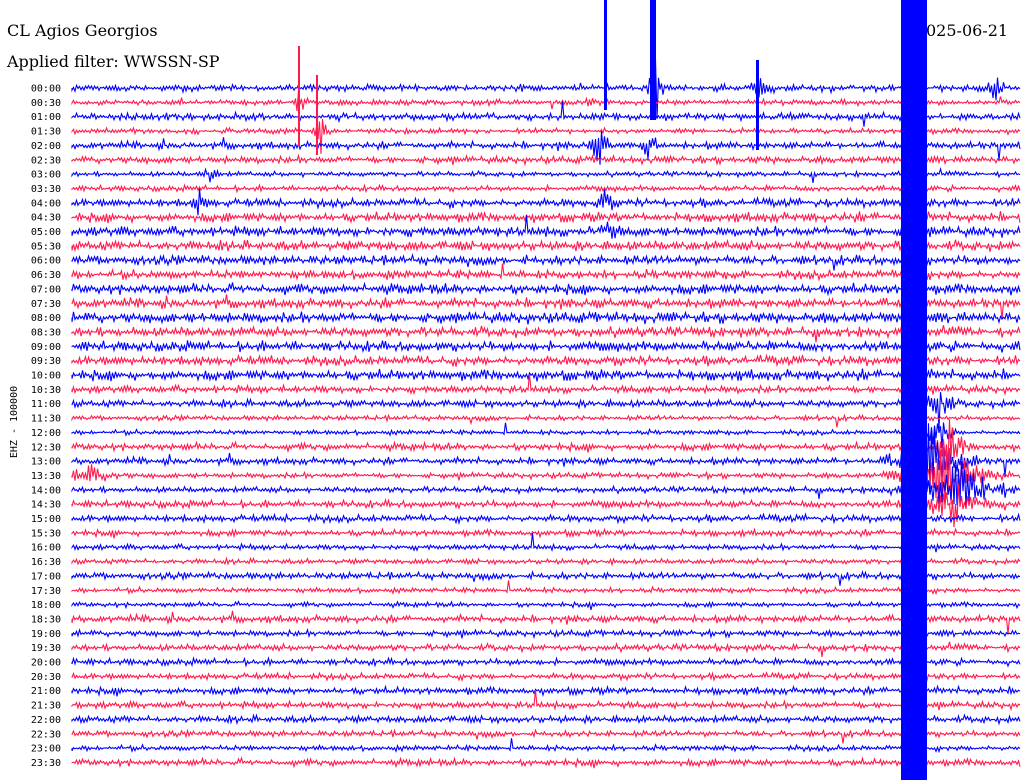 The height and width of the screenshot is (780, 1024). What do you see at coordinates (46, 634) in the screenshot?
I see `time-tick-label: 19:00` at bounding box center [46, 634].